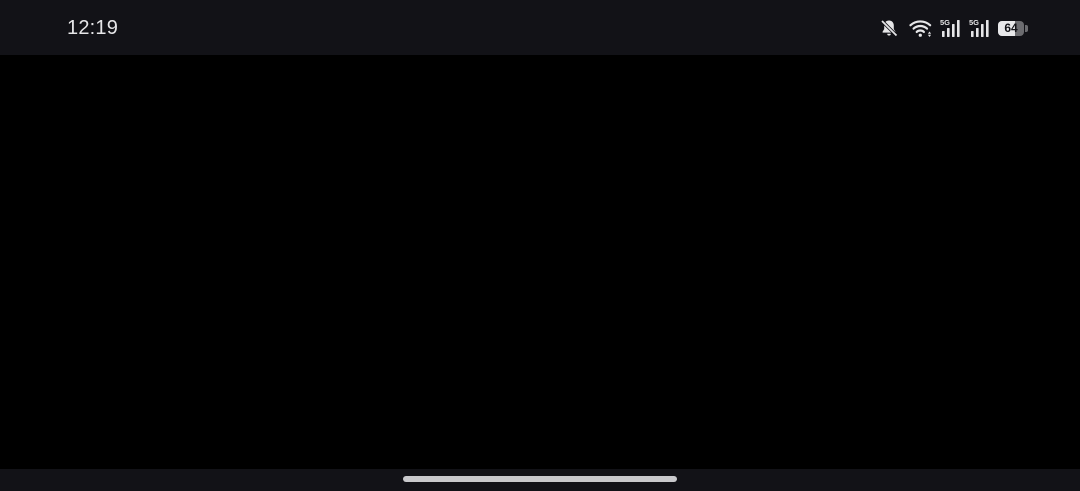 Image resolution: width=1080 pixels, height=491 pixels. I want to click on battery-cap, so click(1026, 28).